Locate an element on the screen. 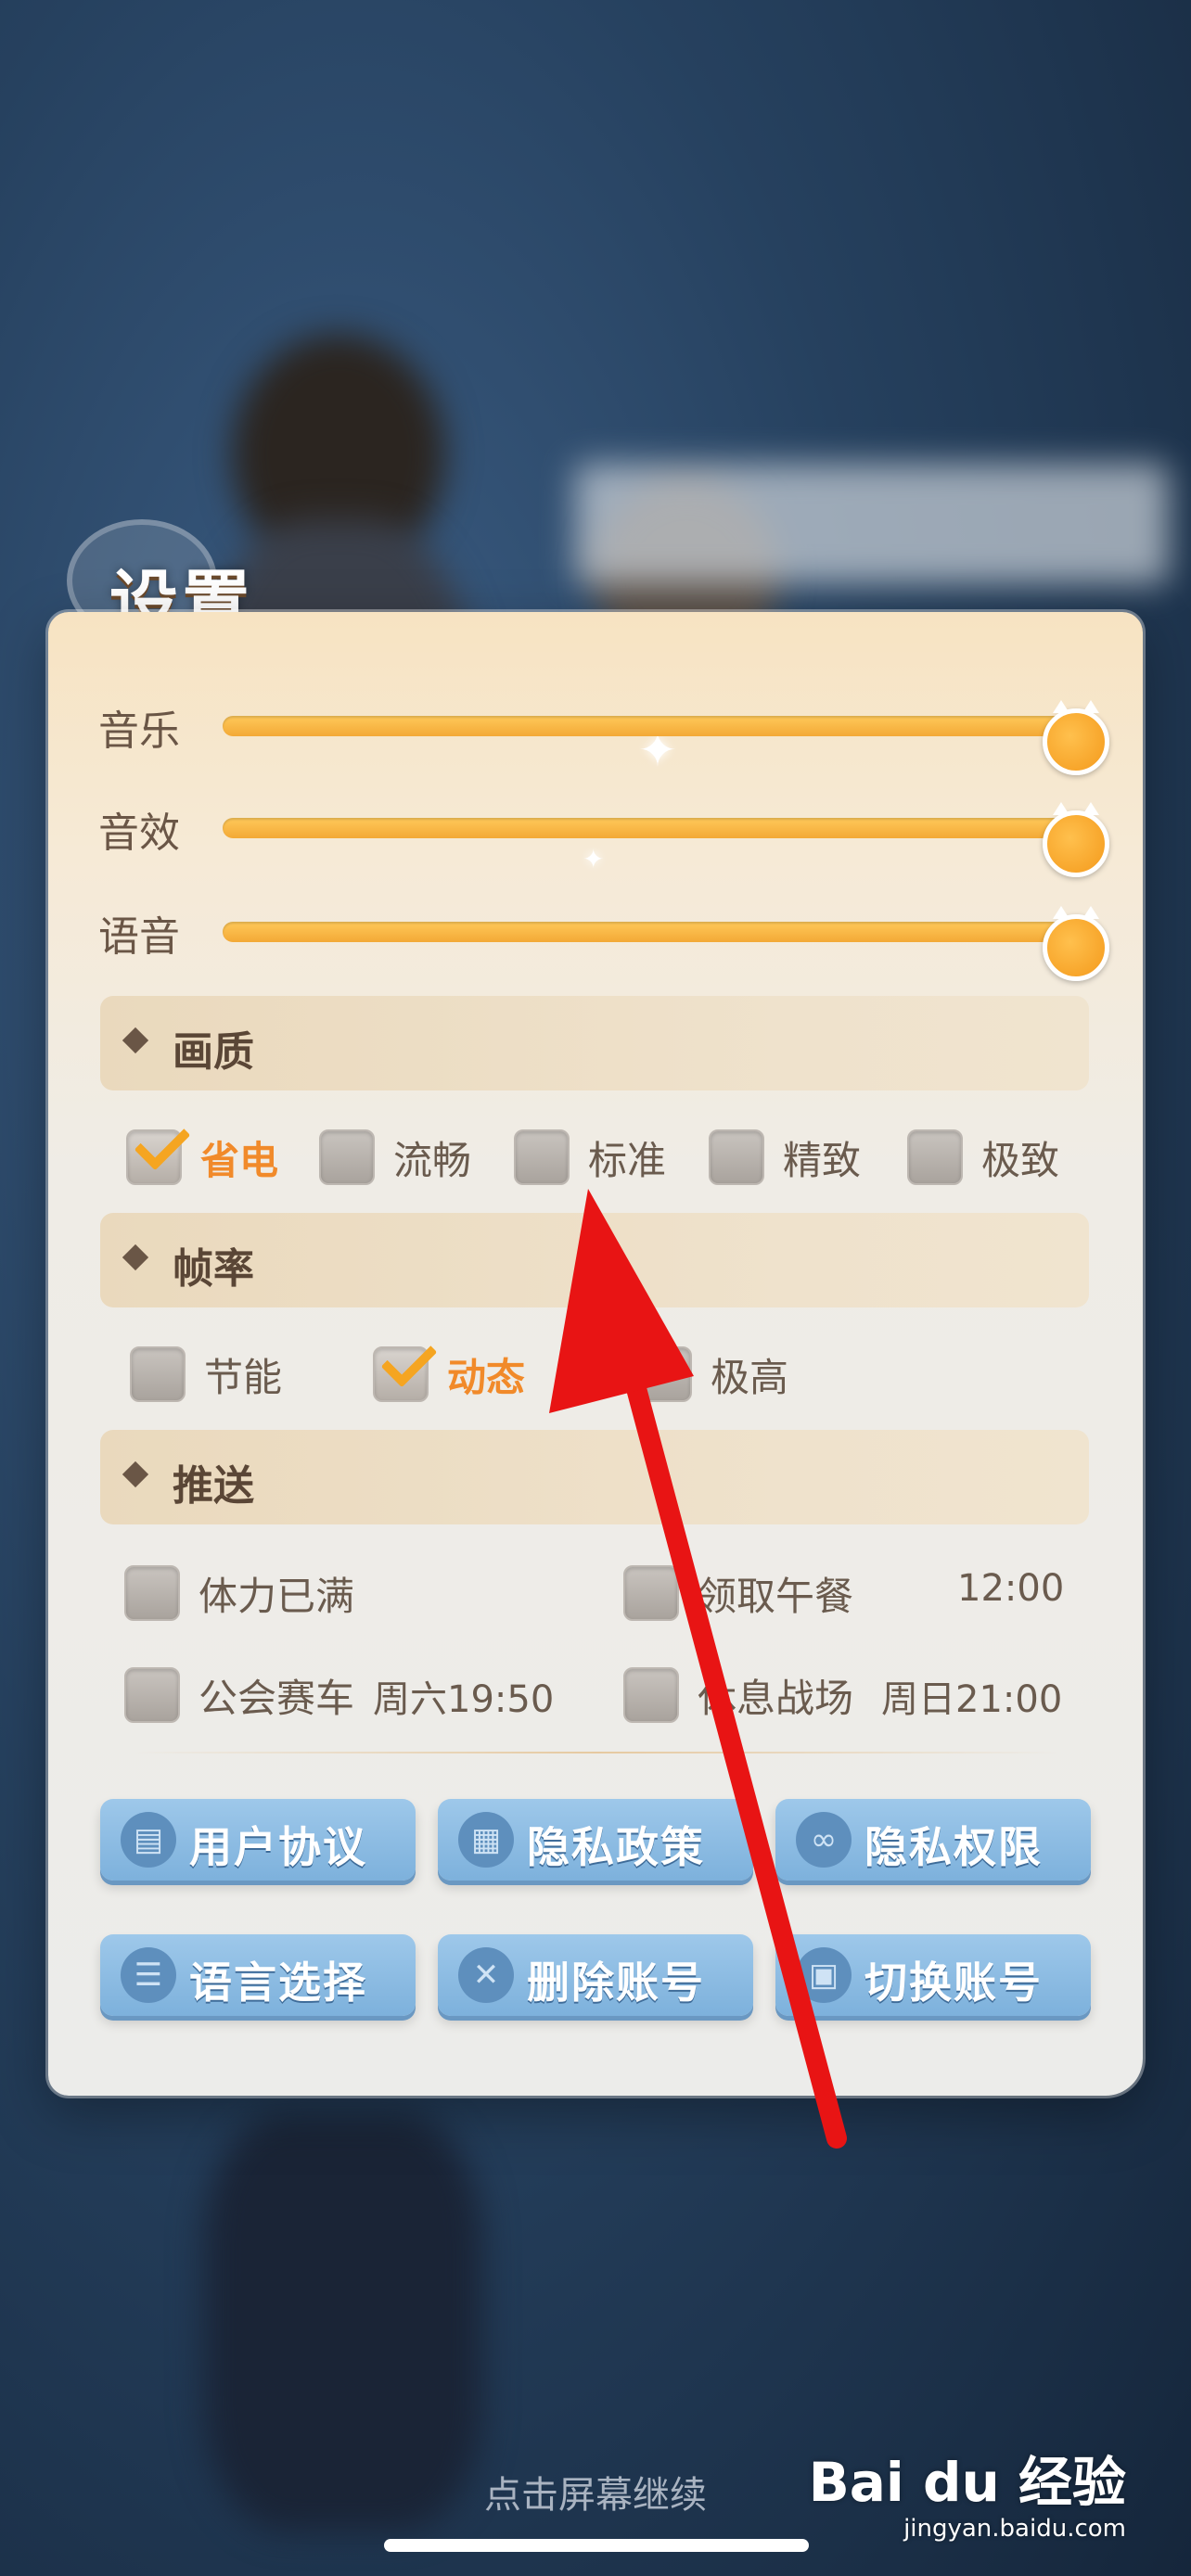 The image size is (1191, 2576). arrow-head is located at coordinates (621, 1301).